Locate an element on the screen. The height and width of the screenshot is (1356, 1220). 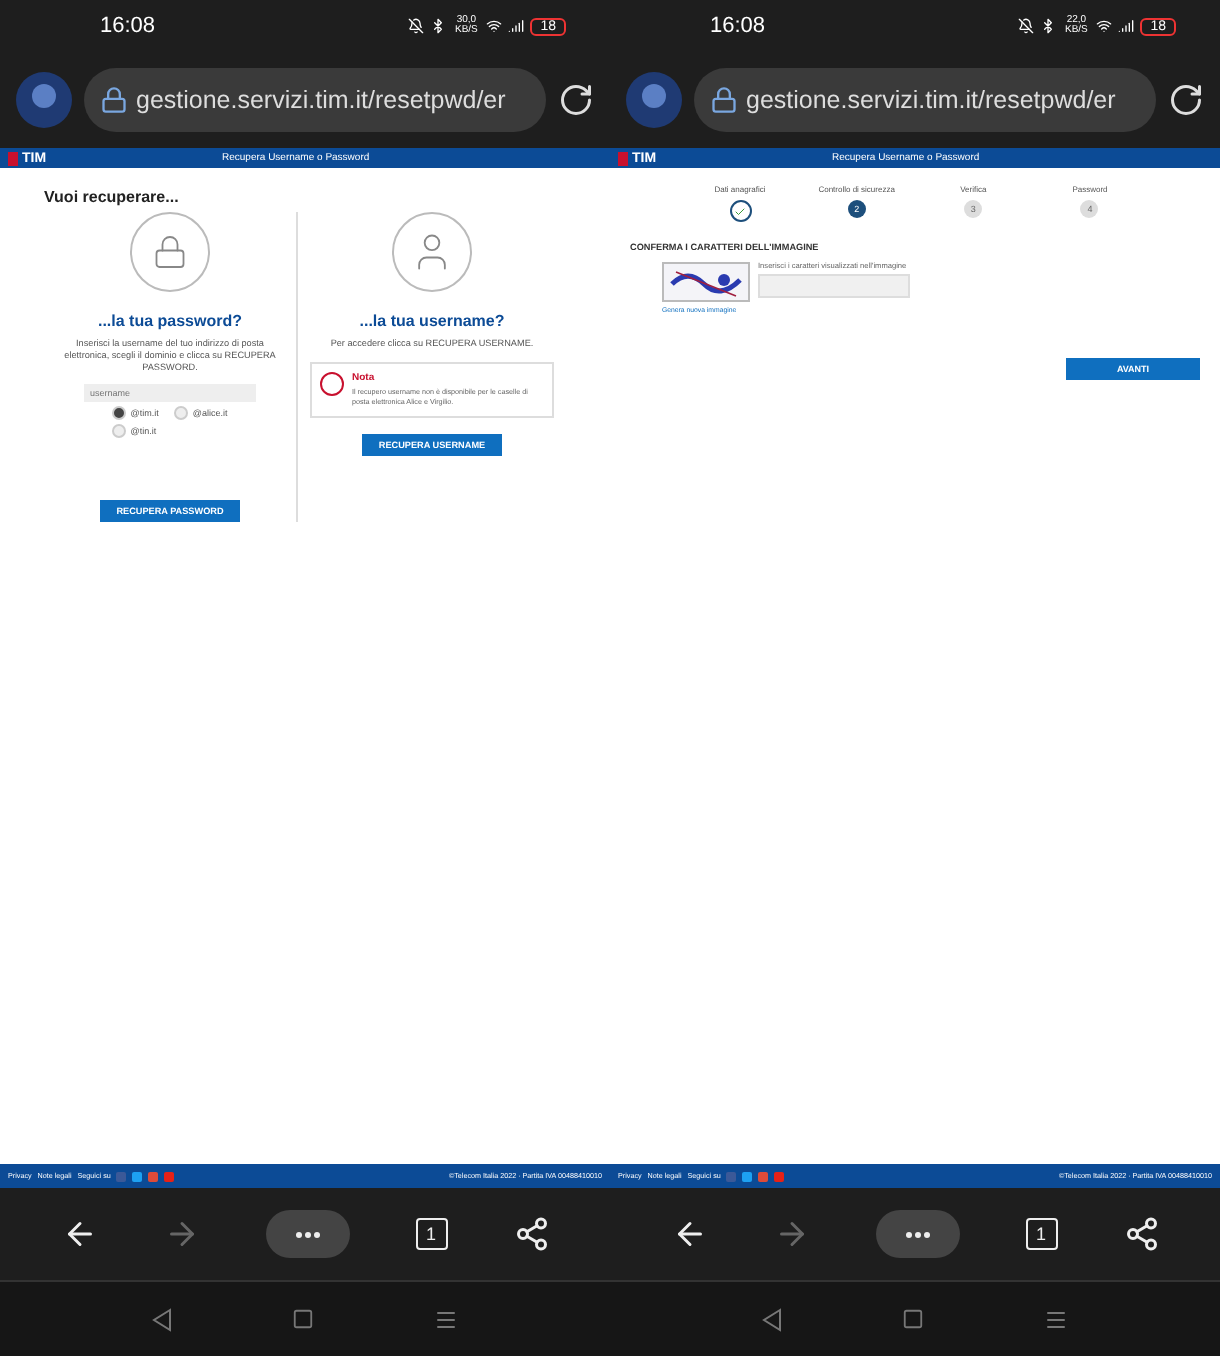
user-icon is located at coordinates (432, 252).